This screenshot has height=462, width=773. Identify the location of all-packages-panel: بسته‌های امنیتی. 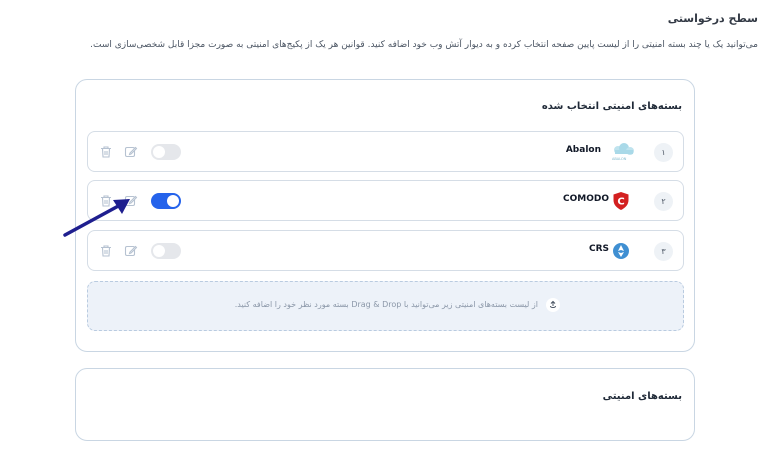
(385, 404).